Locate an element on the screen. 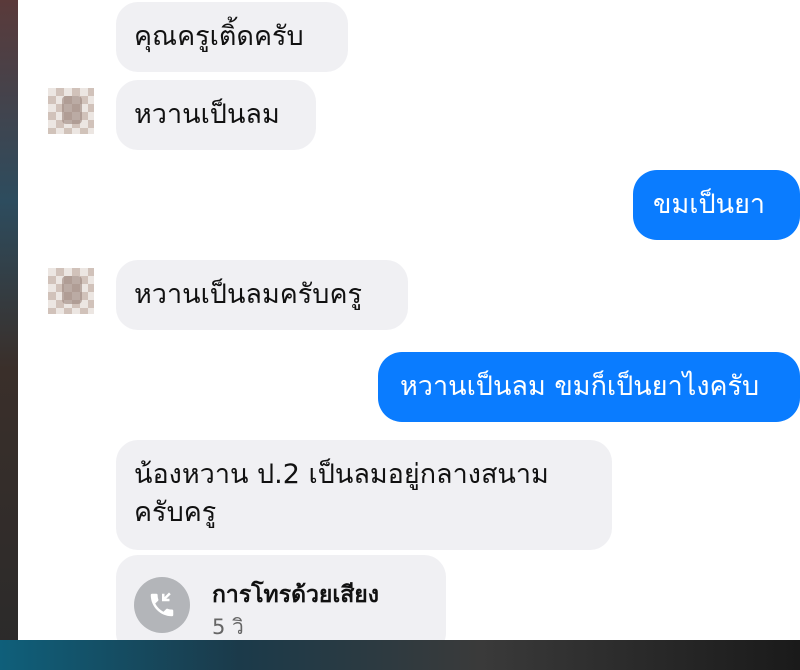  message-text: หวานเป็นลมครับครู is located at coordinates (248, 294).